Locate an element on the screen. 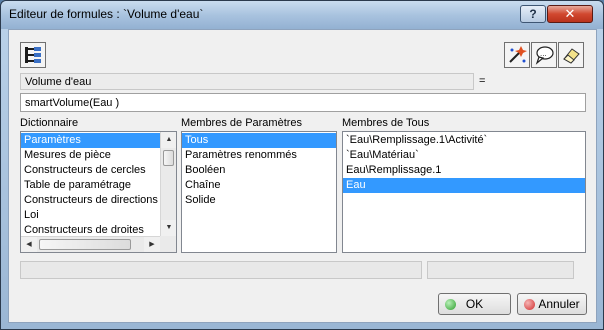 The width and height of the screenshot is (604, 330). scroll-up-icon: ▲ is located at coordinates (168, 140).